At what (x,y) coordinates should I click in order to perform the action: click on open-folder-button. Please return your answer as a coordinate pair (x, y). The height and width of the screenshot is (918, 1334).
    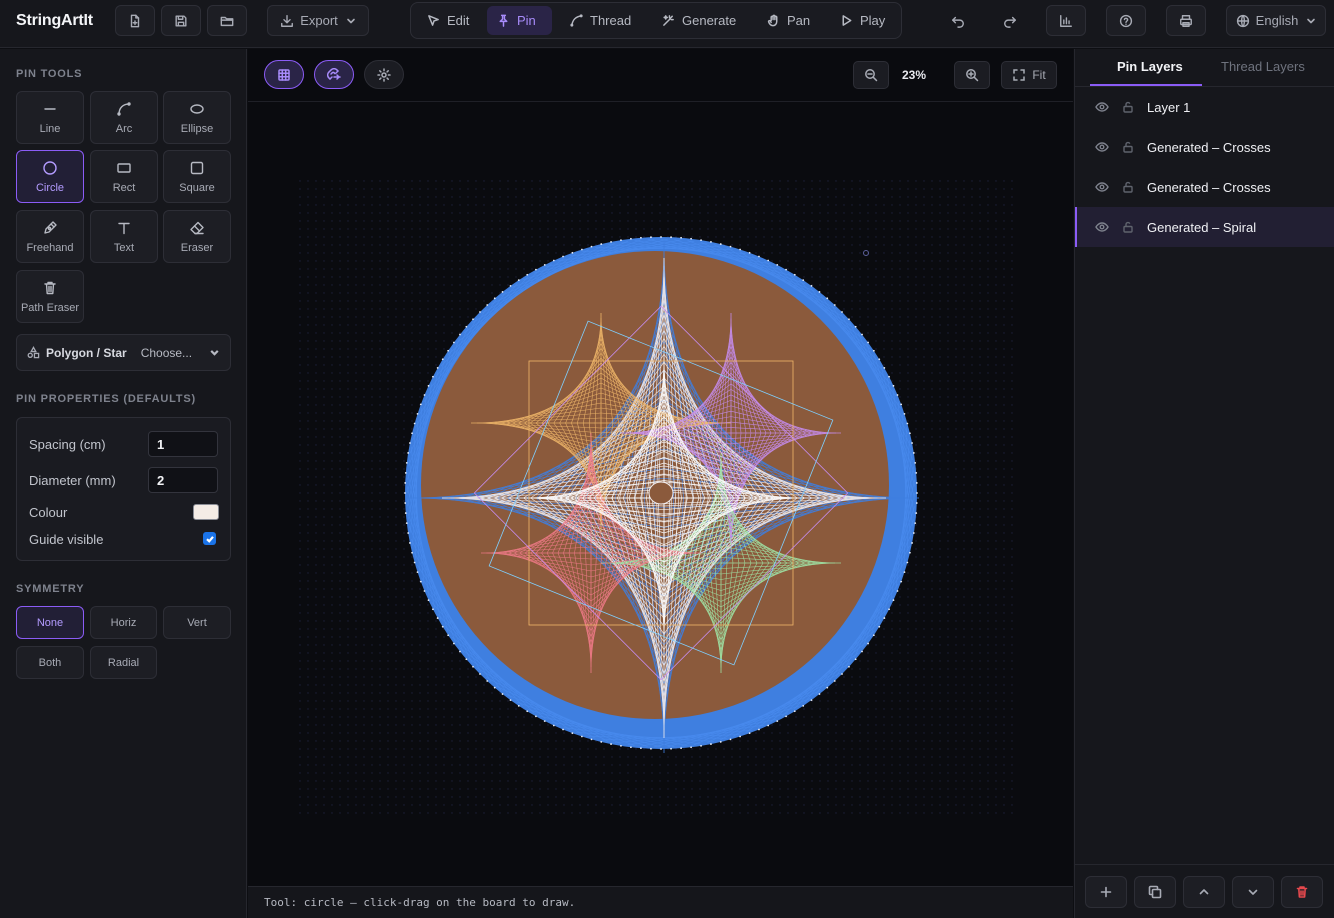
    Looking at the image, I should click on (227, 20).